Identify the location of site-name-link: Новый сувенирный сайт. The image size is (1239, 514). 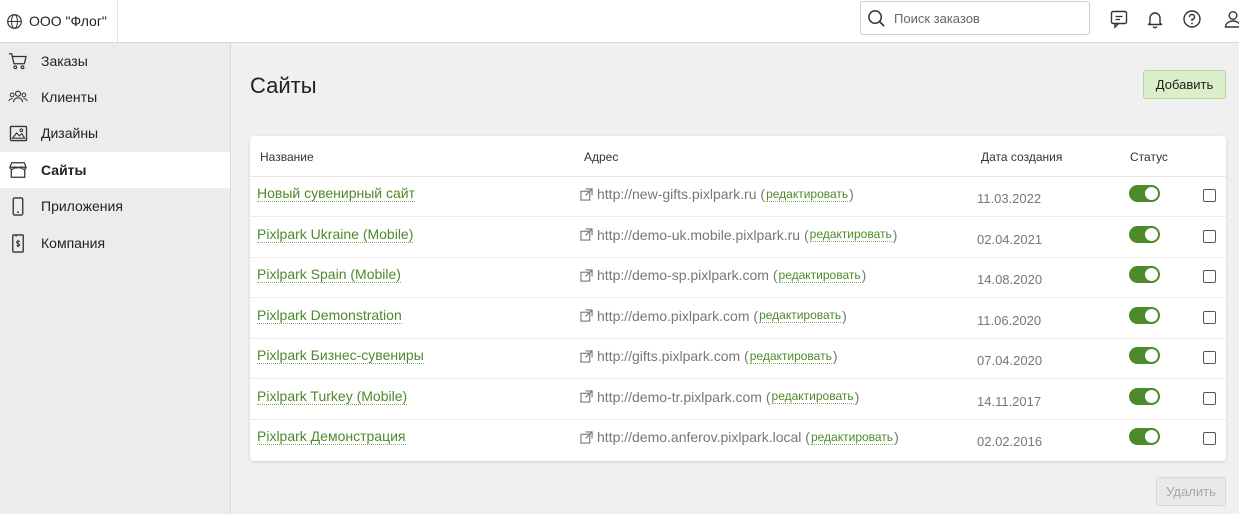
(336, 193).